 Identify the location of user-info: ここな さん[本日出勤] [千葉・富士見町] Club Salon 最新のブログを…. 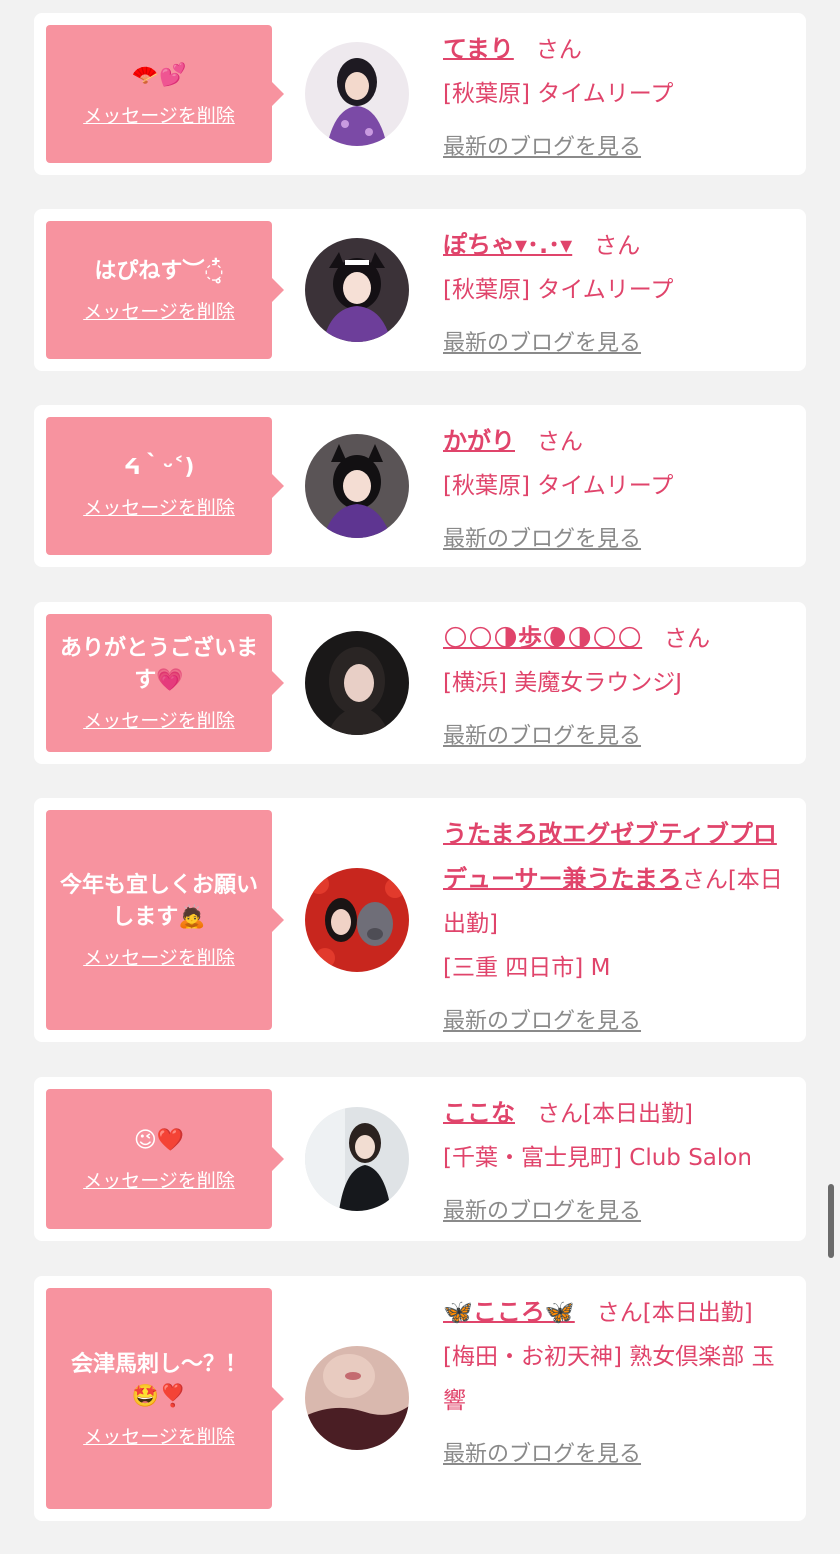
(617, 1162).